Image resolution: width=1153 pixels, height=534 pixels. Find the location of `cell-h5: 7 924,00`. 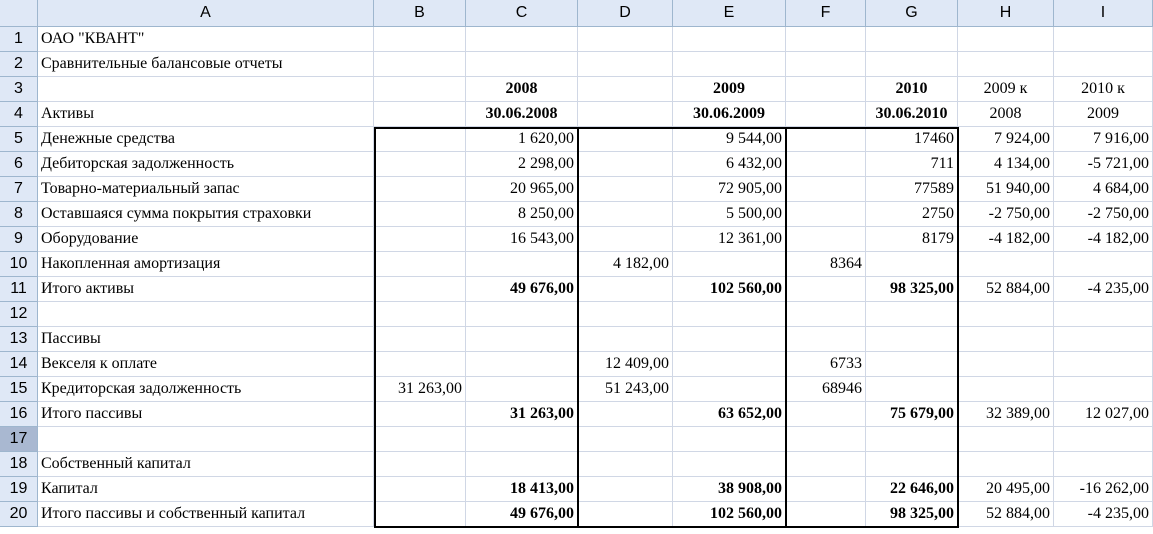

cell-h5: 7 924,00 is located at coordinates (1006, 139).